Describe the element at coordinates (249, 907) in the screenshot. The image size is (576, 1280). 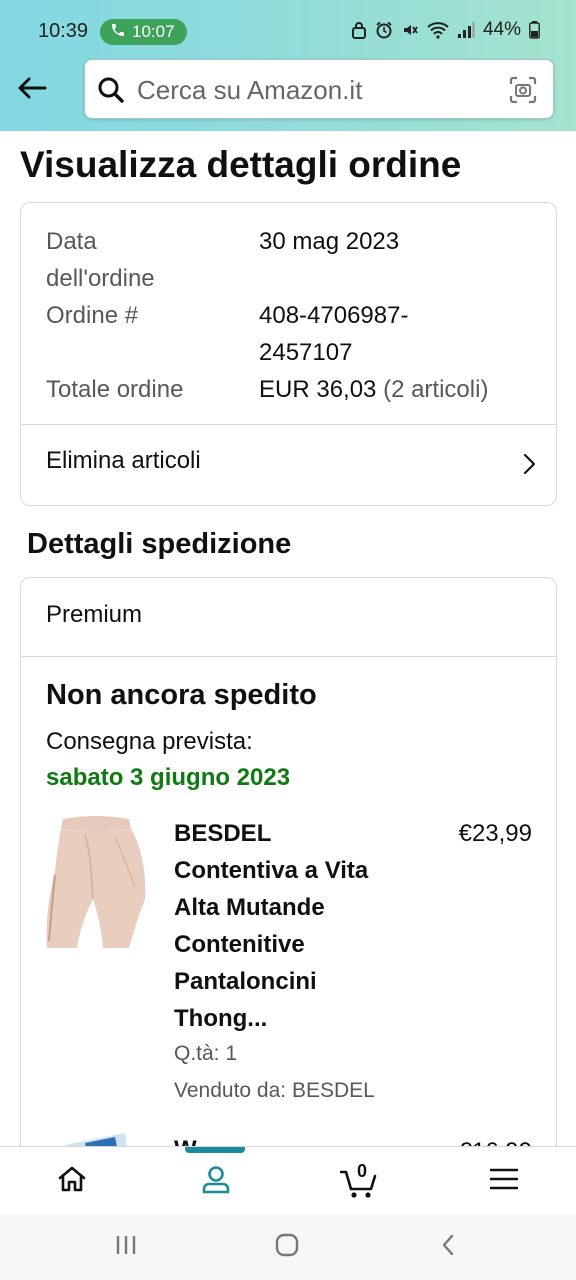
I see `product-title-line: Alta Mutande` at that location.